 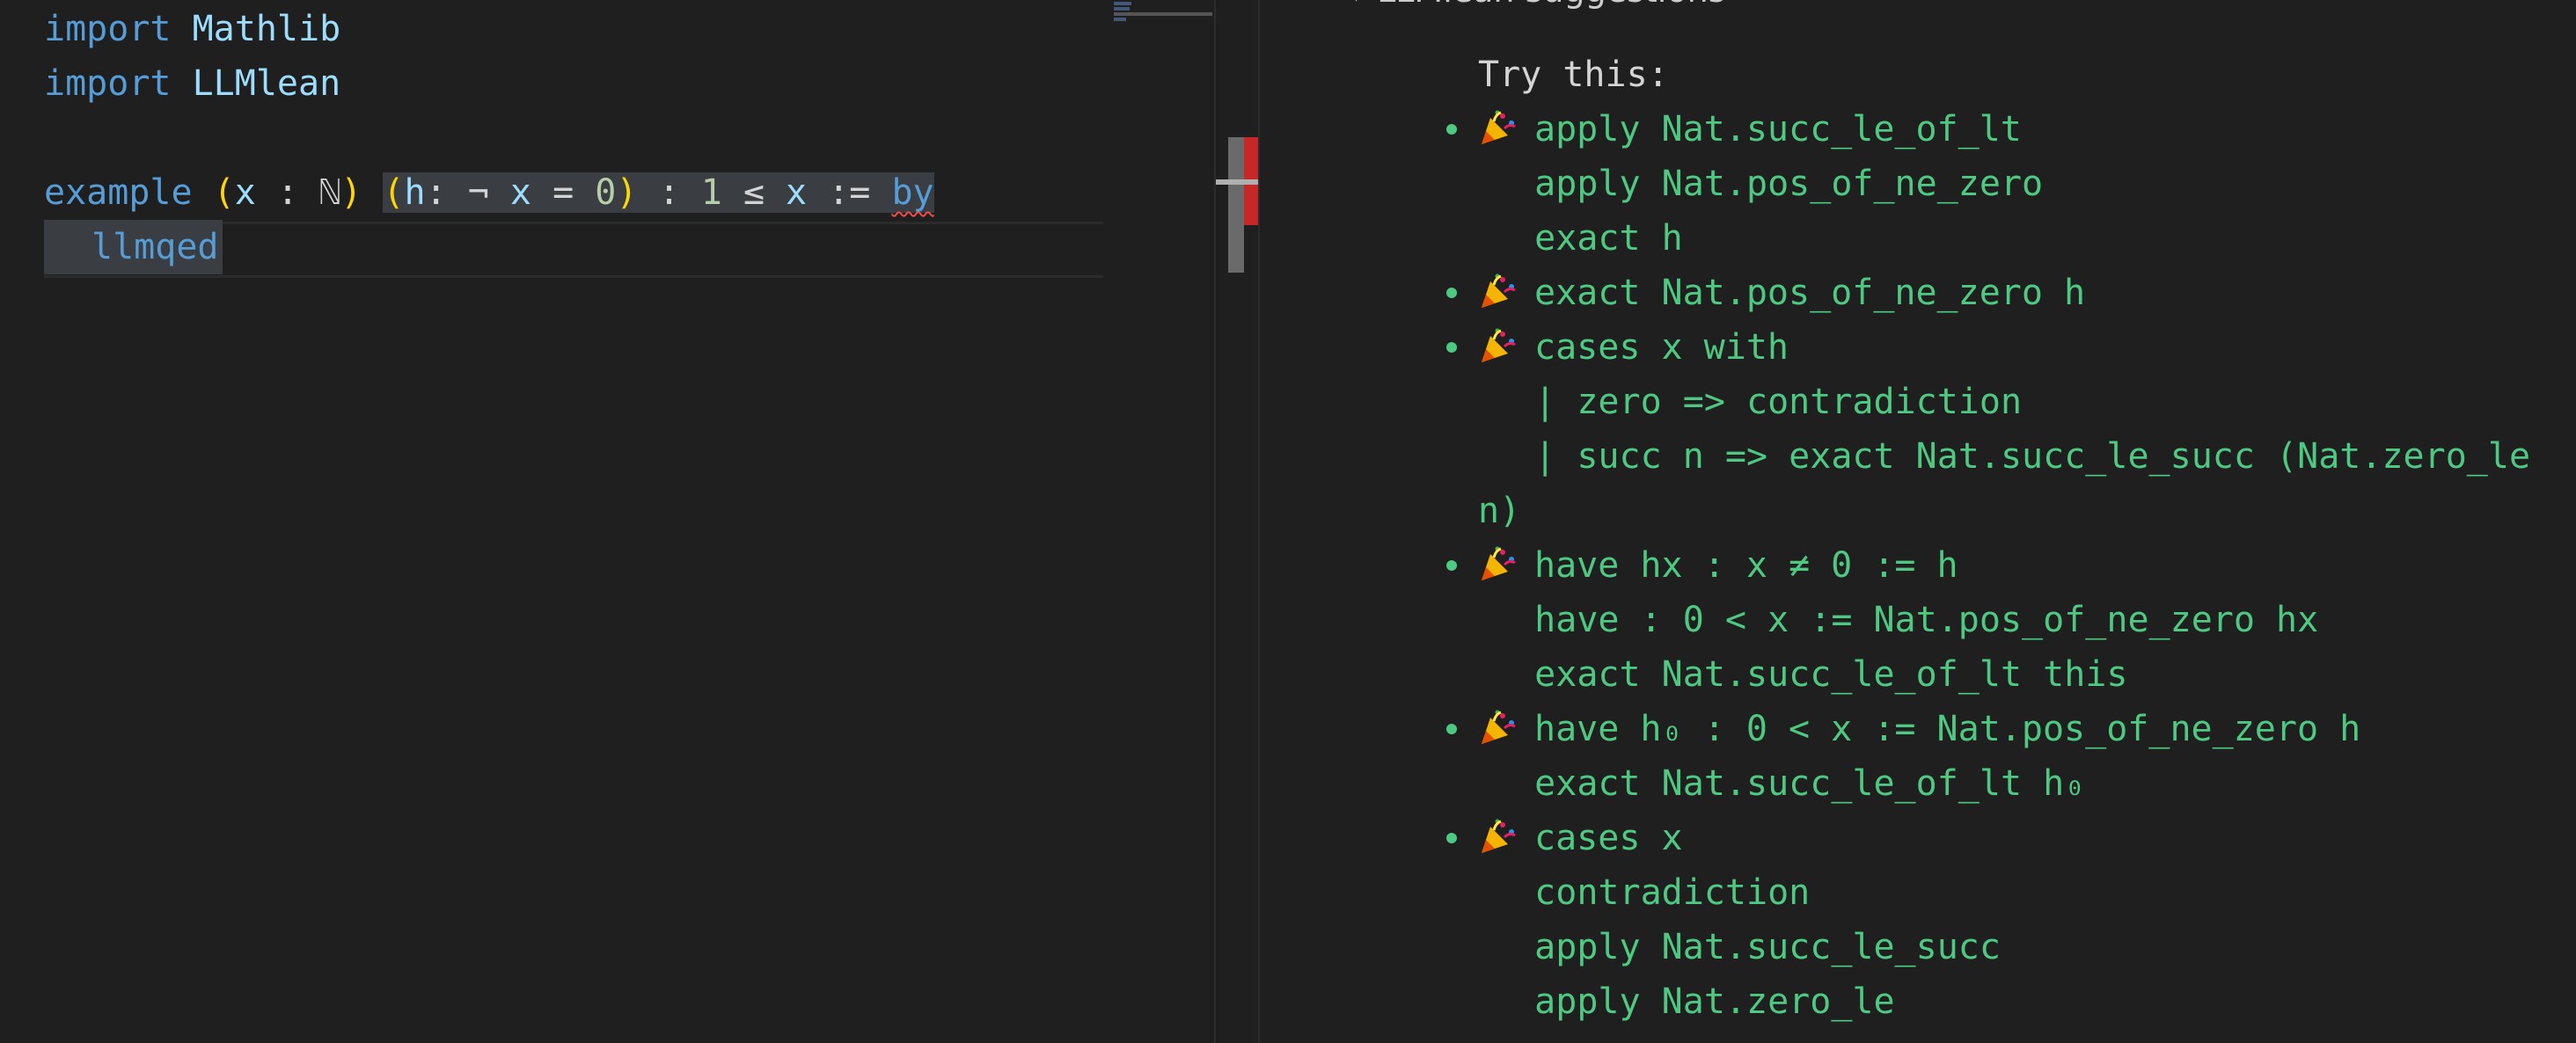 I want to click on suggestion-continuation: exact Nat.succ_le_of_lt h₀, so click(x=1788, y=783).